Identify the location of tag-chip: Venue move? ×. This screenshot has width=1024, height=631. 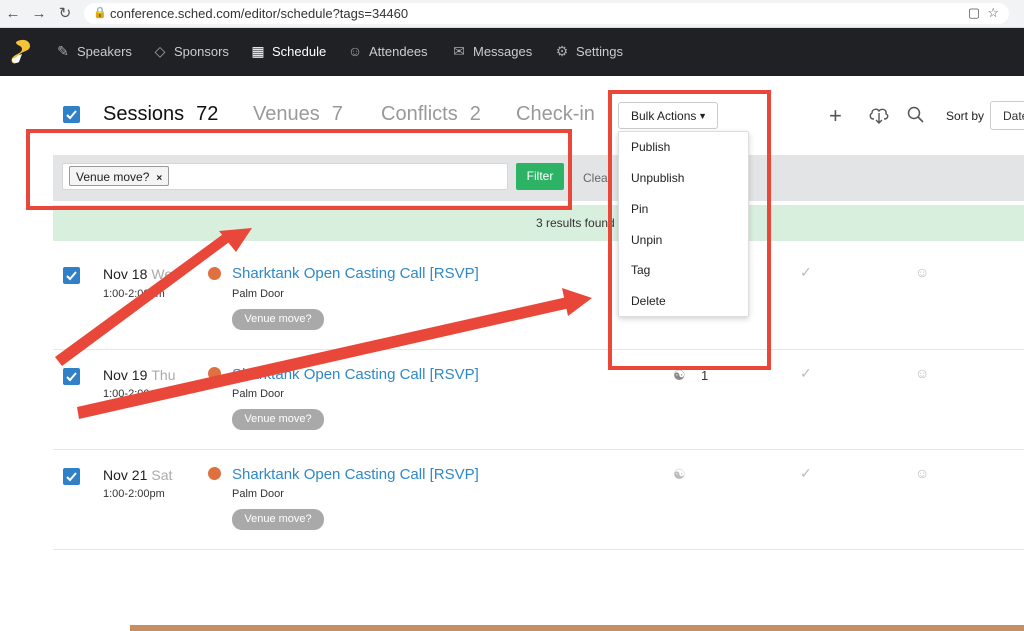
(119, 176).